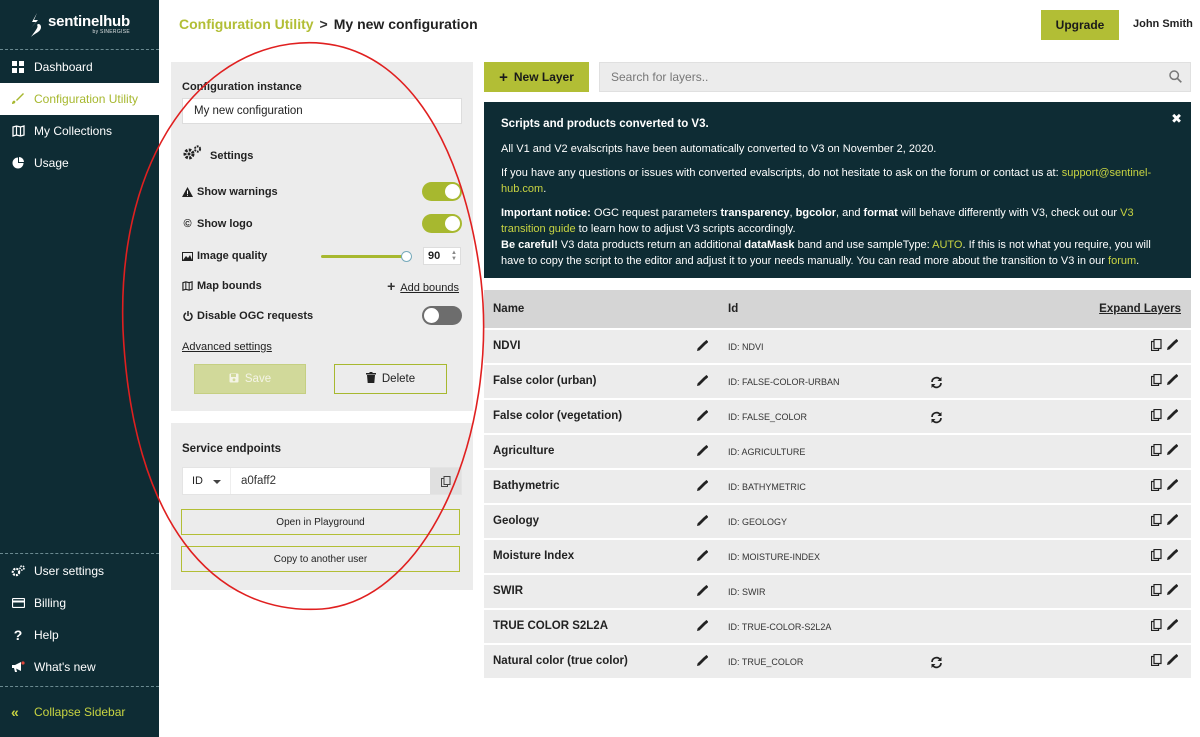  Describe the element at coordinates (895, 77) in the screenshot. I see `search-layers-input: Search for layers..` at that location.